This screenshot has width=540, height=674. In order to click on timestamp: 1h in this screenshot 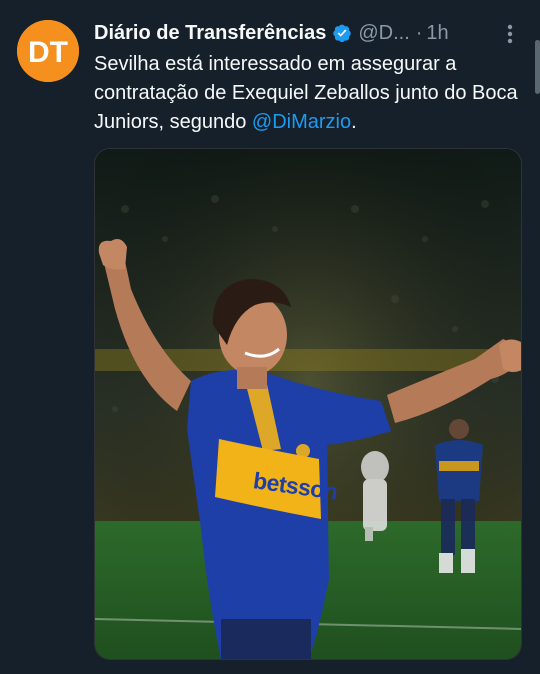, I will do `click(437, 33)`.